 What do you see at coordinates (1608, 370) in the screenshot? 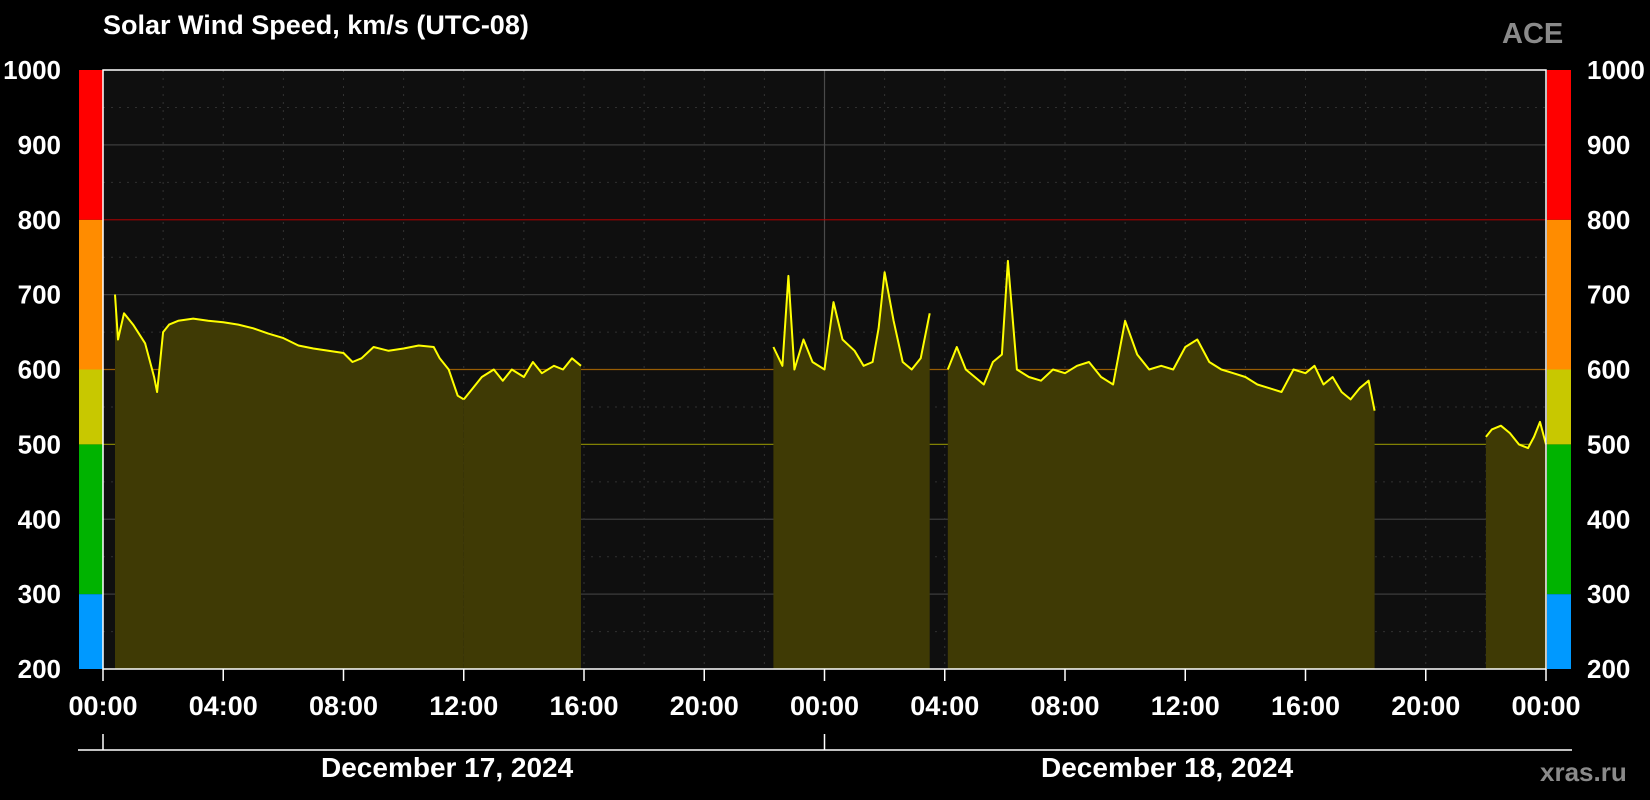
I see `y-tick-label-right: 600` at bounding box center [1608, 370].